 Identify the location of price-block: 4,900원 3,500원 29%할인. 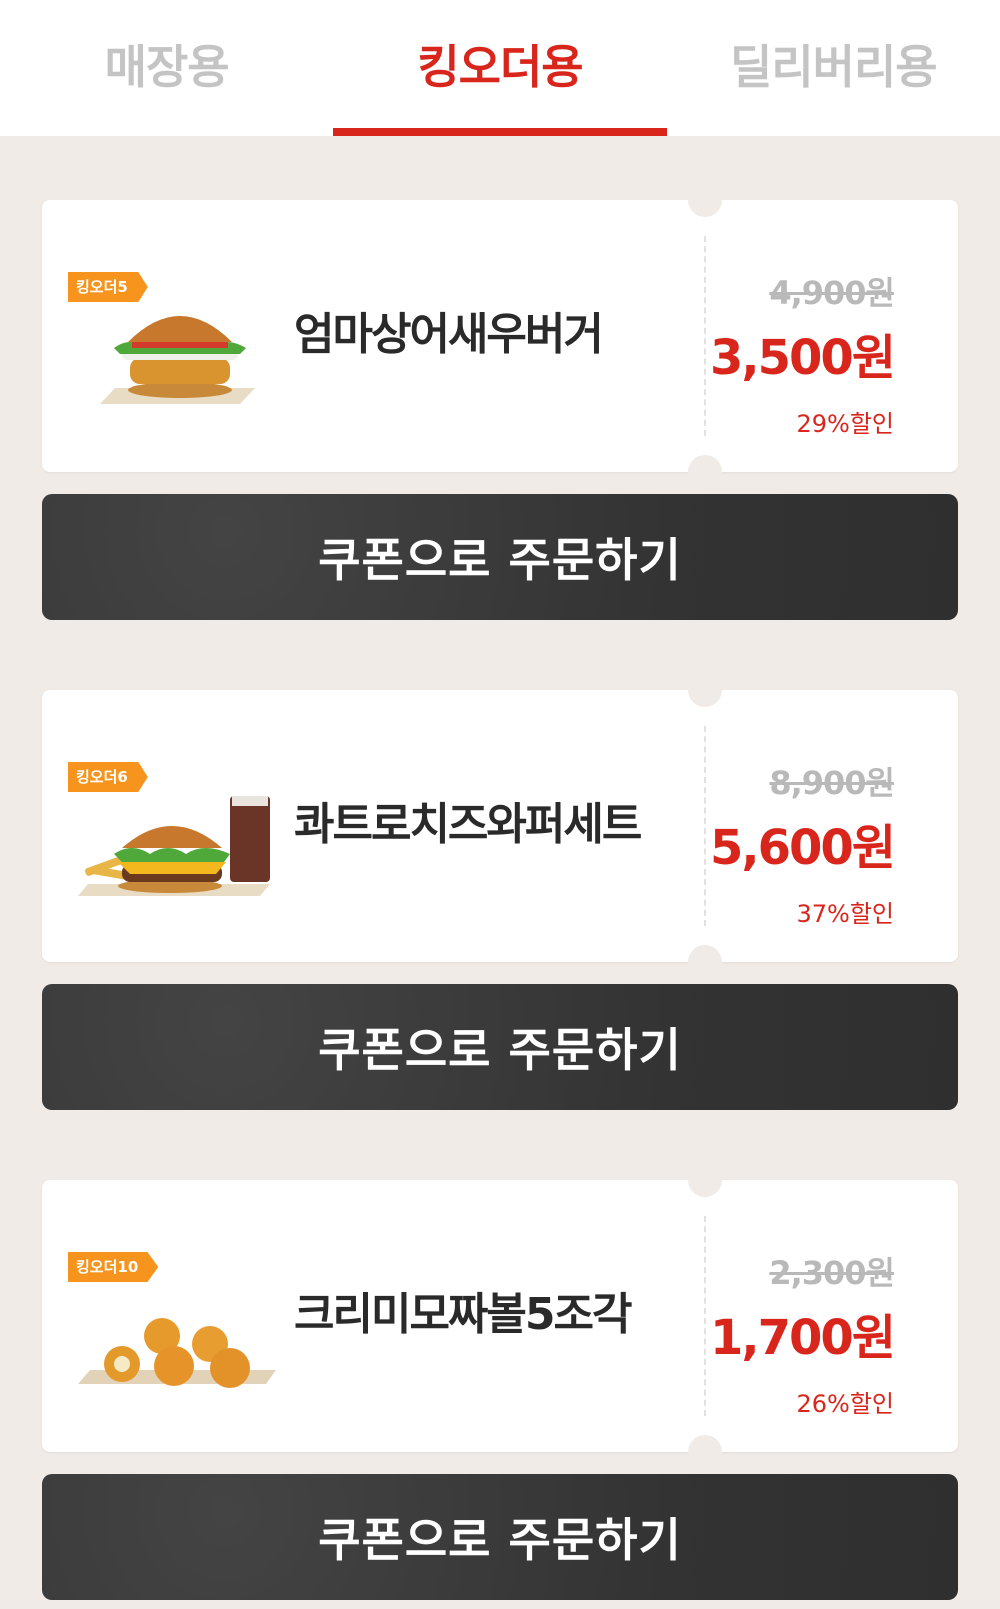
(803, 353).